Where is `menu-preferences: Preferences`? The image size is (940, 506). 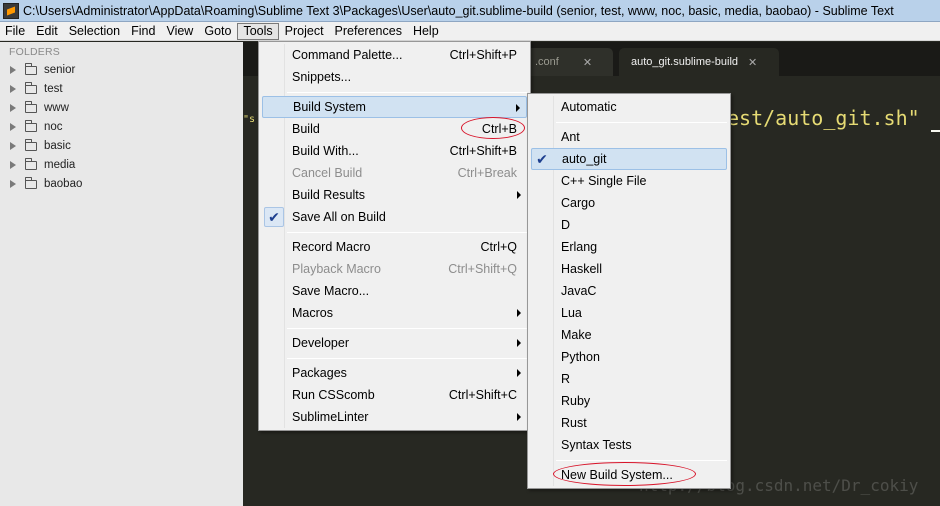
menu-preferences: Preferences is located at coordinates (368, 31).